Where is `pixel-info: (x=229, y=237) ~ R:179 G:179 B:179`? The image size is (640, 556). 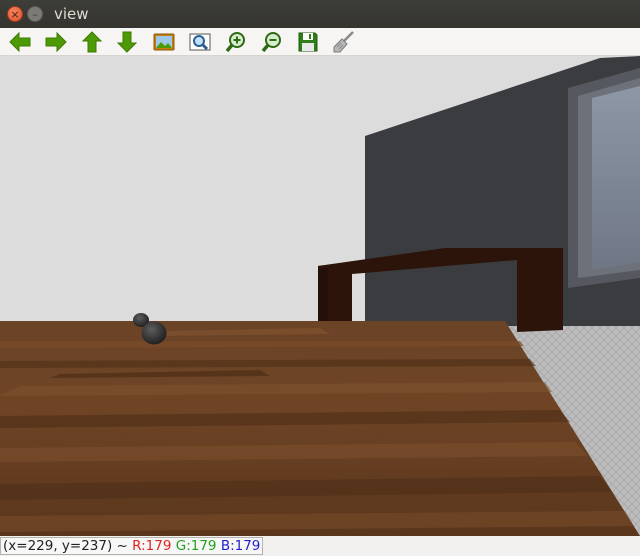
pixel-info: (x=229, y=237) ~ R:179 G:179 B:179 is located at coordinates (132, 546).